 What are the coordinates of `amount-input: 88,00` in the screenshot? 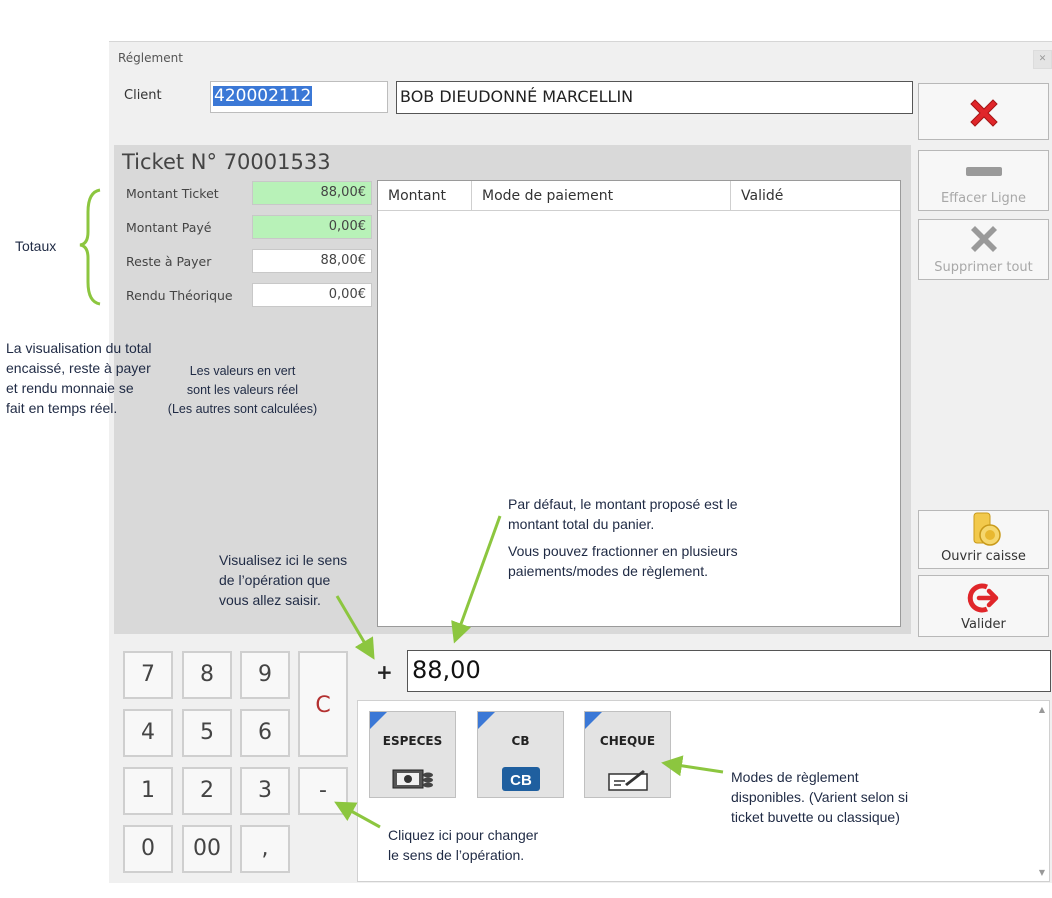 It's located at (729, 671).